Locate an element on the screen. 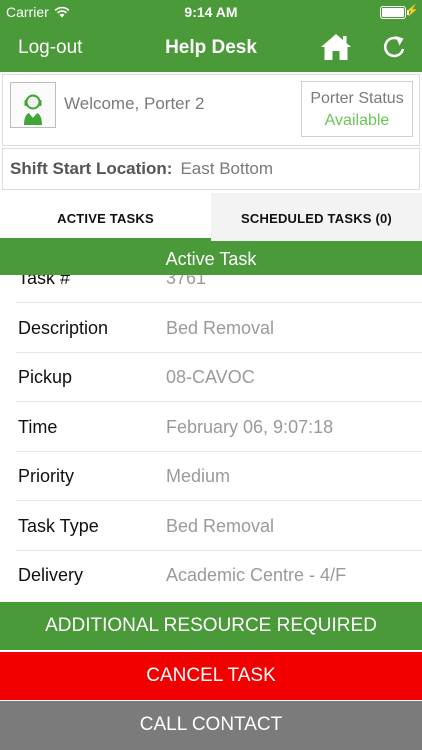 This screenshot has height=750, width=422. additional-resource-button: ADDITIONAL RESOURCE REQUIRED is located at coordinates (211, 626).